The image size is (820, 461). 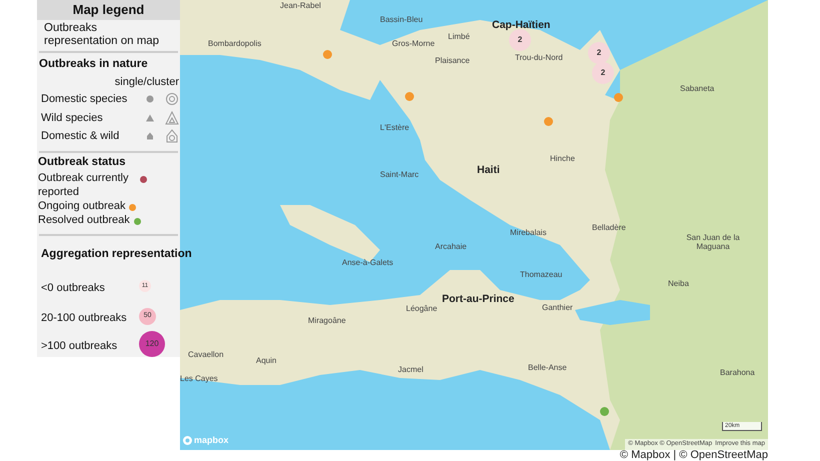 I want to click on legend-subtitle: Outbreaks representation on map, so click(x=101, y=35).